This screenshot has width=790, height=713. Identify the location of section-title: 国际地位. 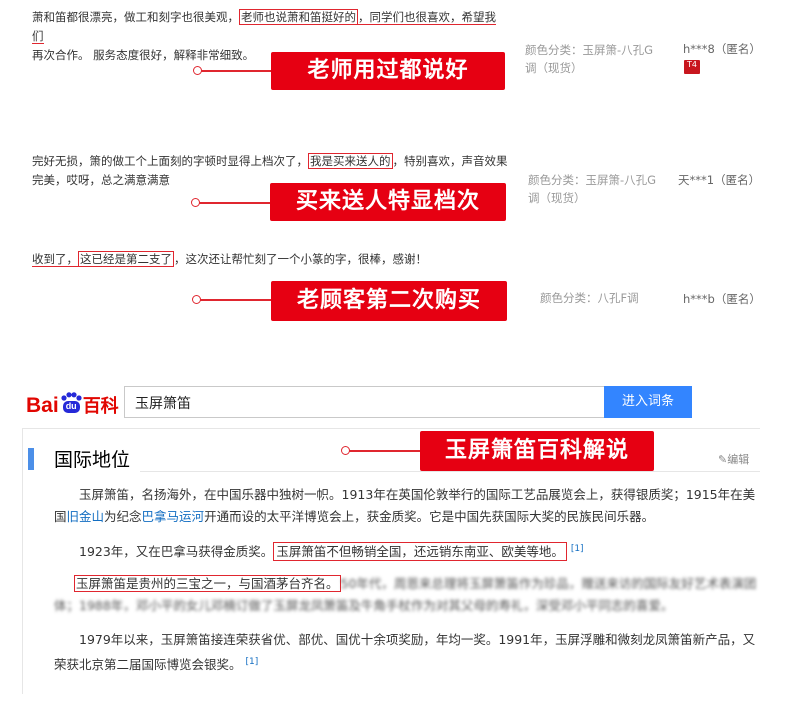
(92, 460).